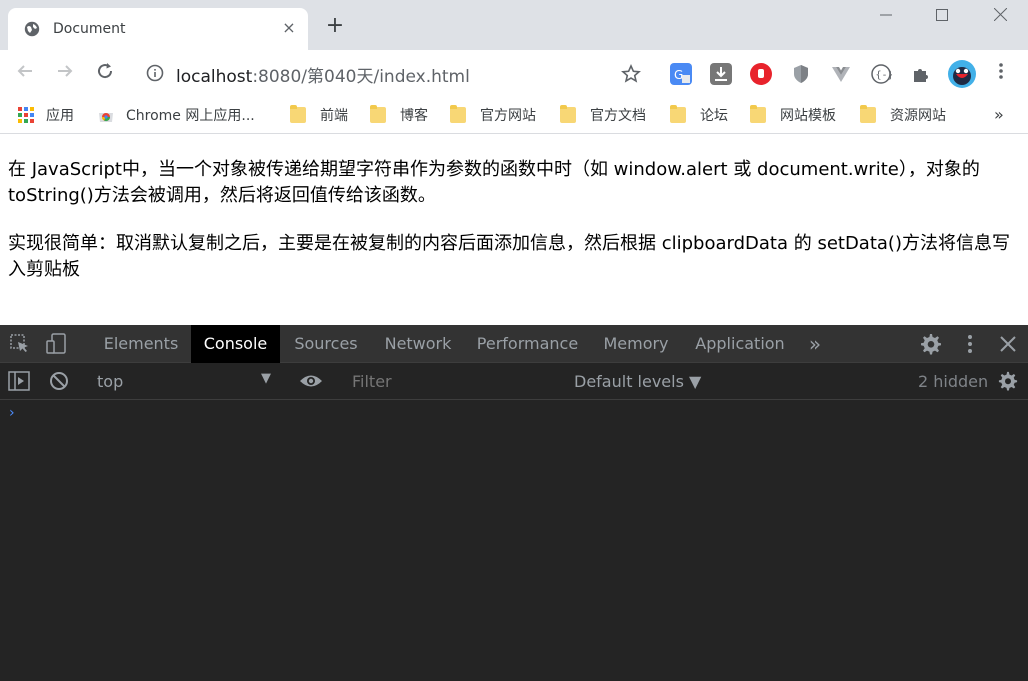 The width and height of the screenshot is (1028, 681). I want to click on svg-text: G, so click(678, 75).